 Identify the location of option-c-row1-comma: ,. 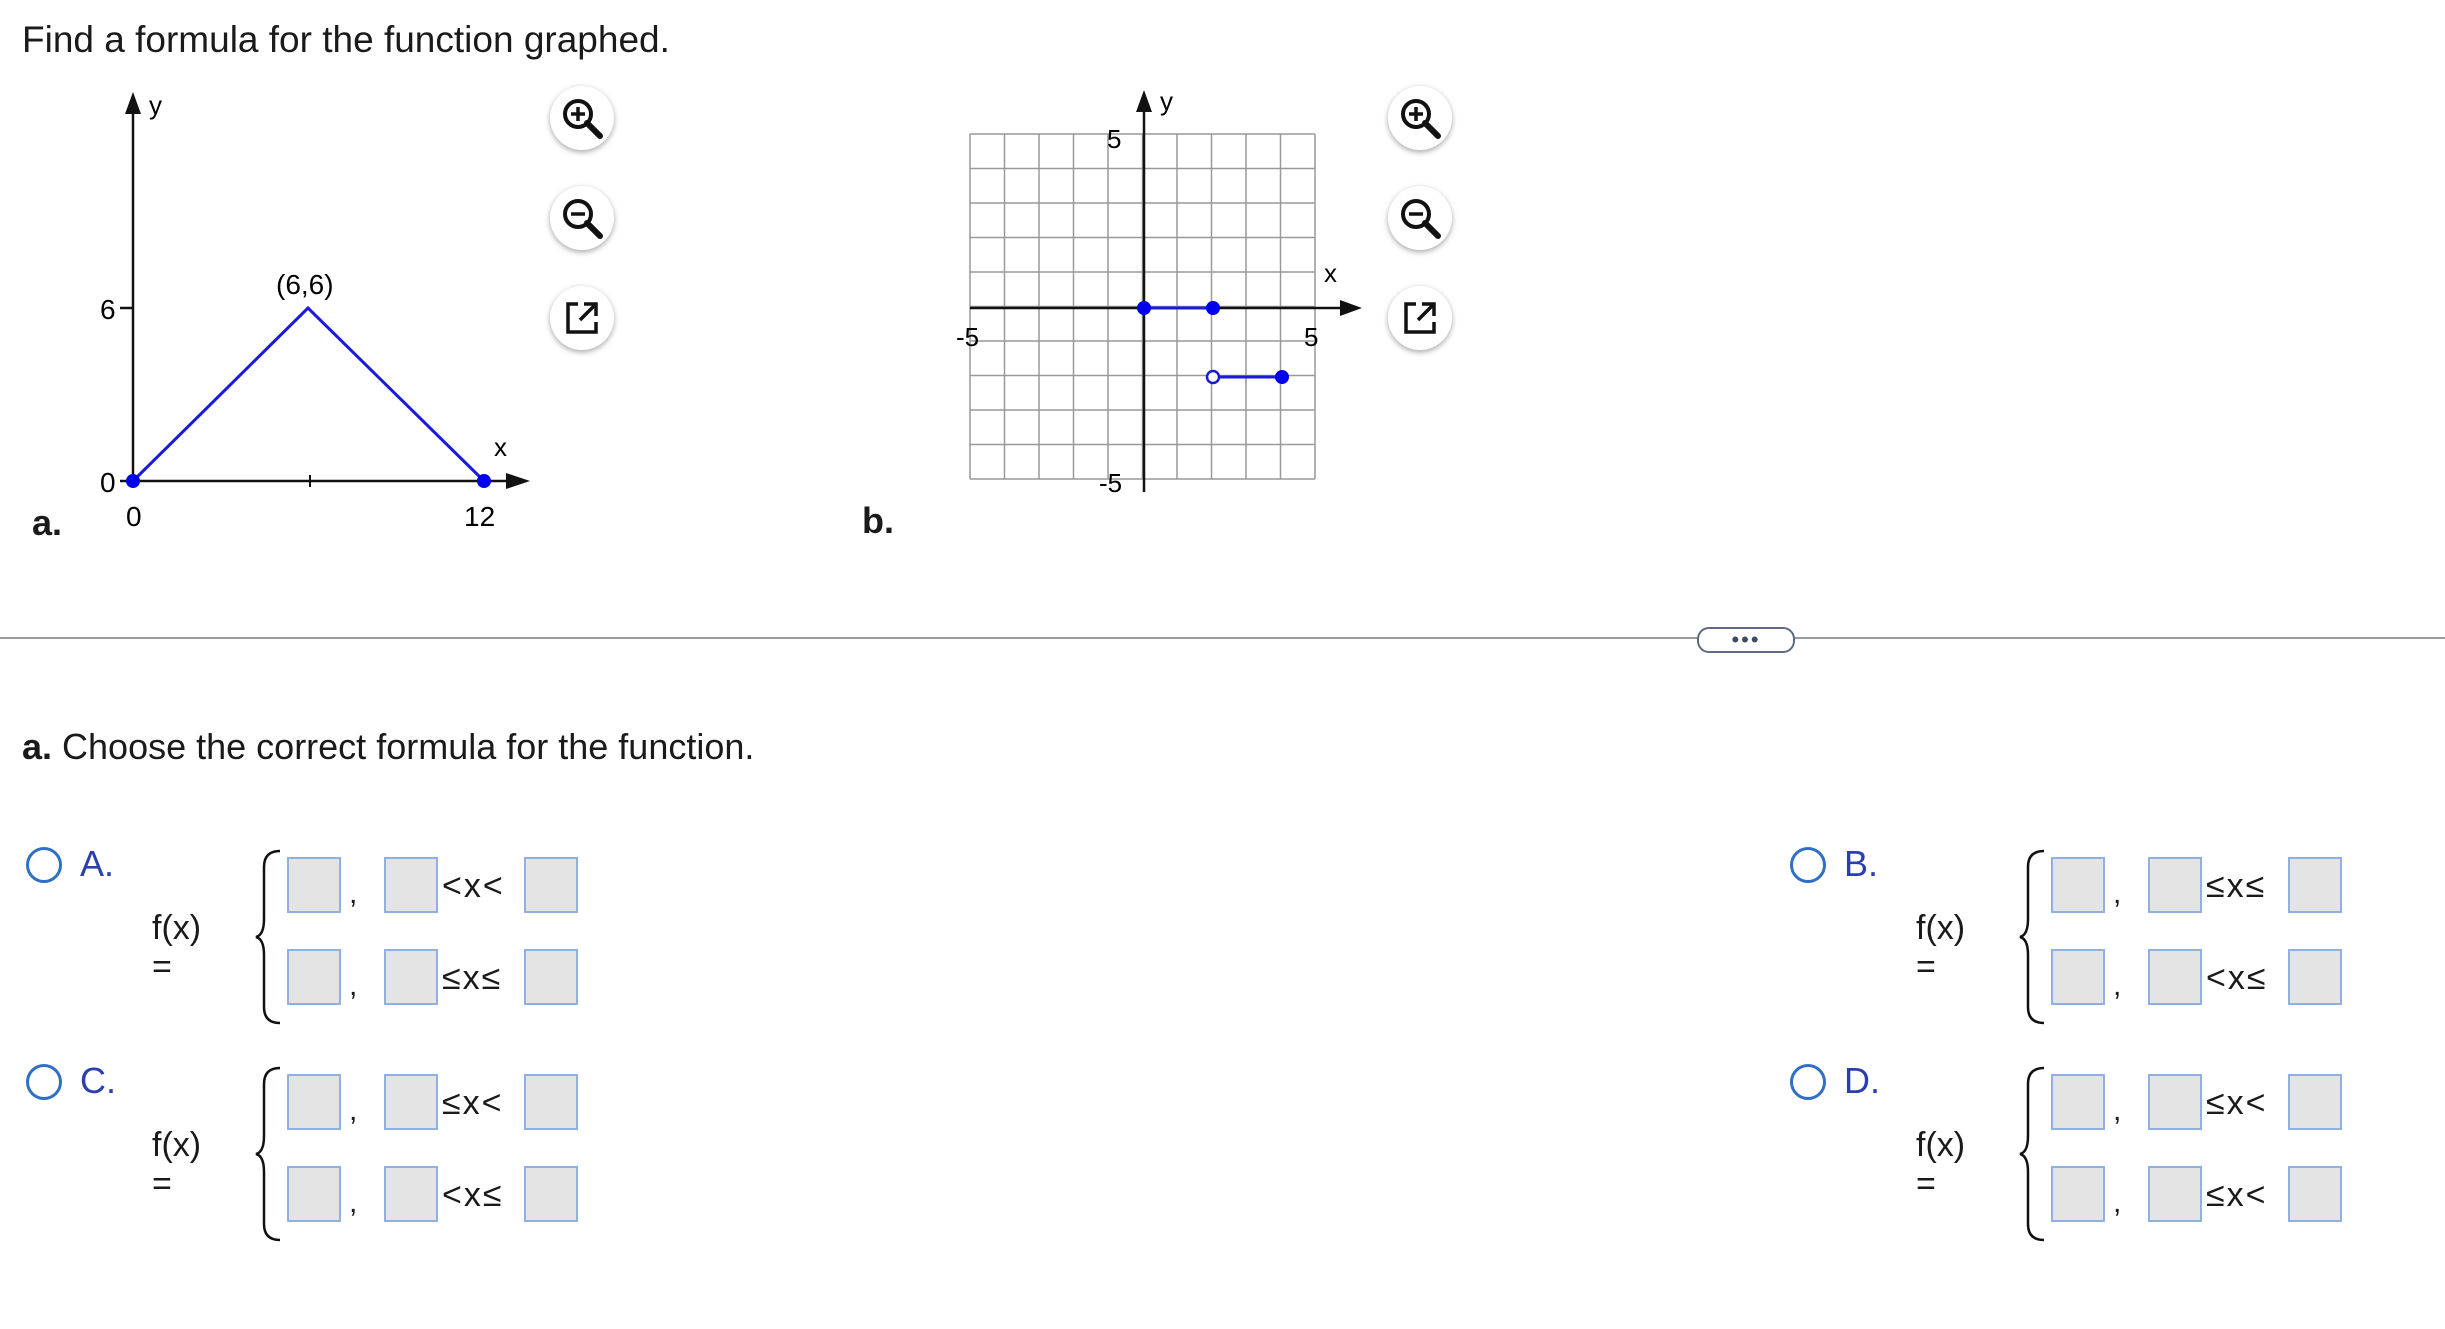
(353, 1110).